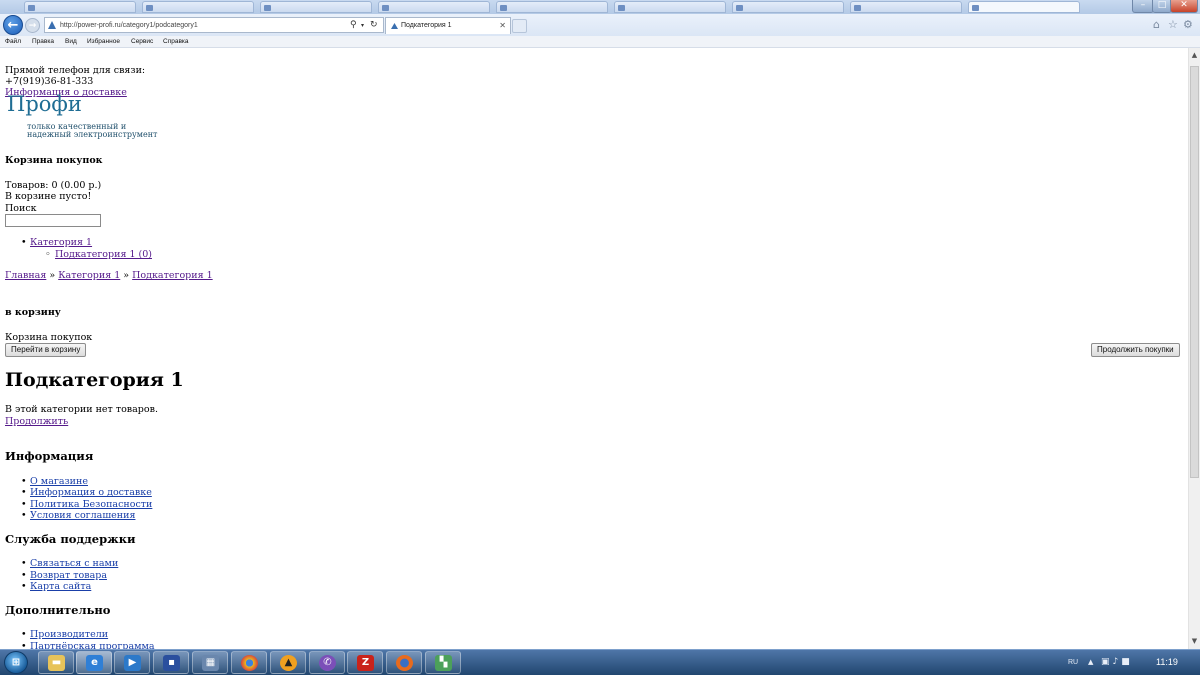 The width and height of the screenshot is (1200, 675). I want to click on footer-link-about: О магазине, so click(54, 482).